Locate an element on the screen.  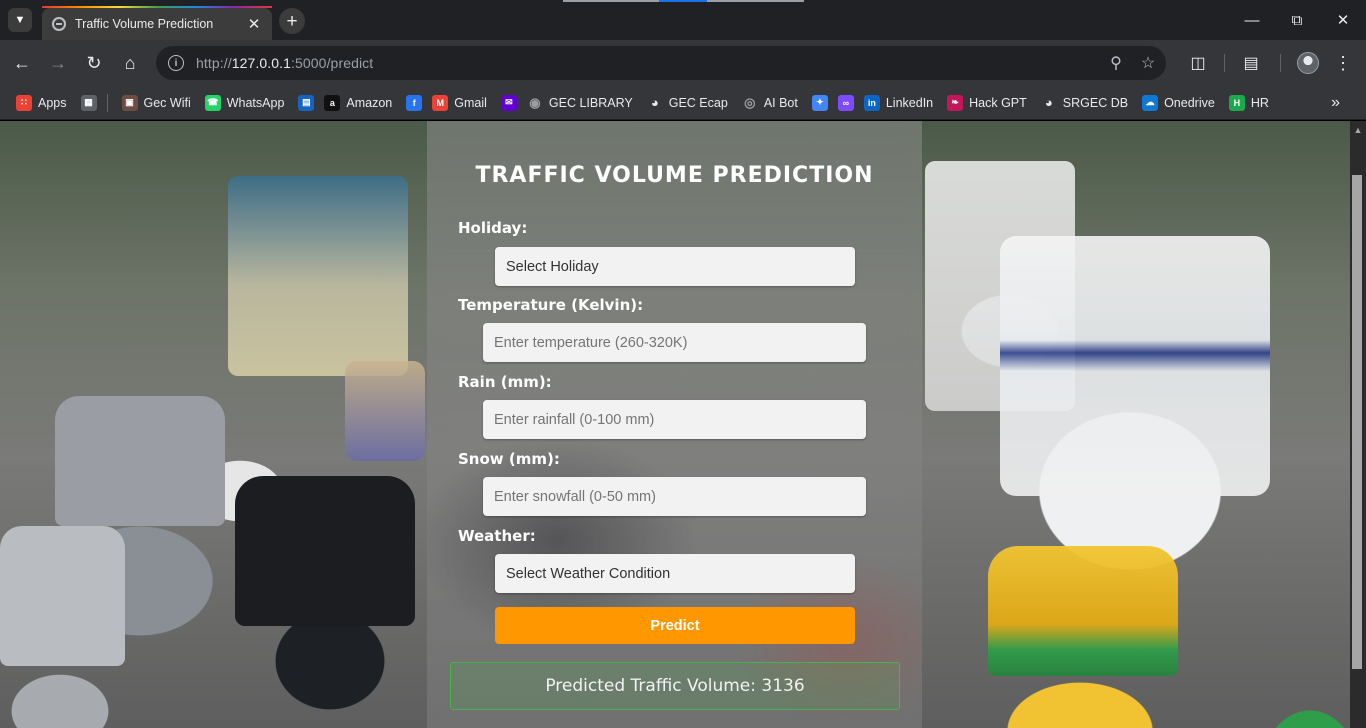
bookmark-hack-gpt: ❧ Hack GPT is located at coordinates (987, 102).